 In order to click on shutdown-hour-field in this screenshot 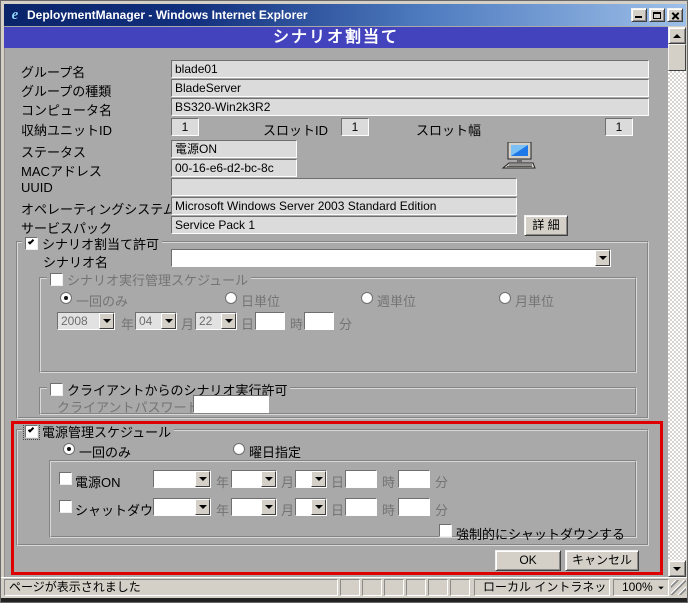, I will do `click(361, 507)`.